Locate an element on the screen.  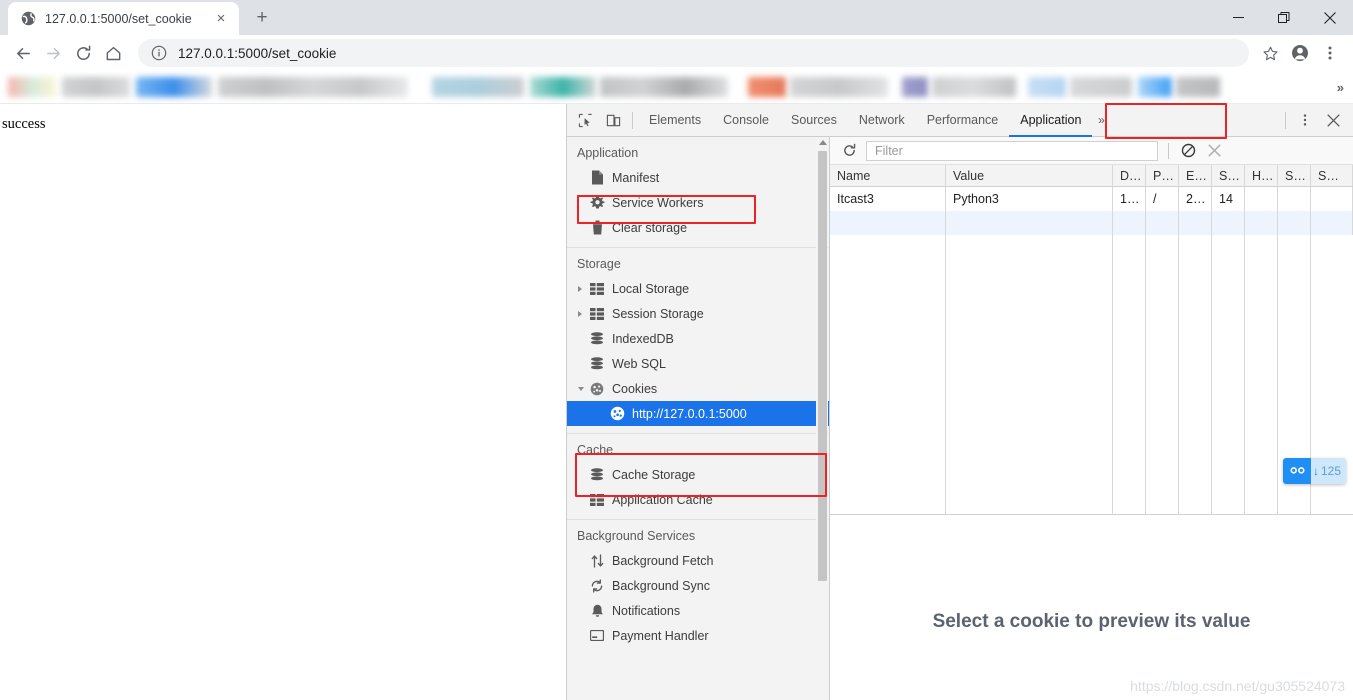
devtools-menu-icon is located at coordinates (1305, 120).